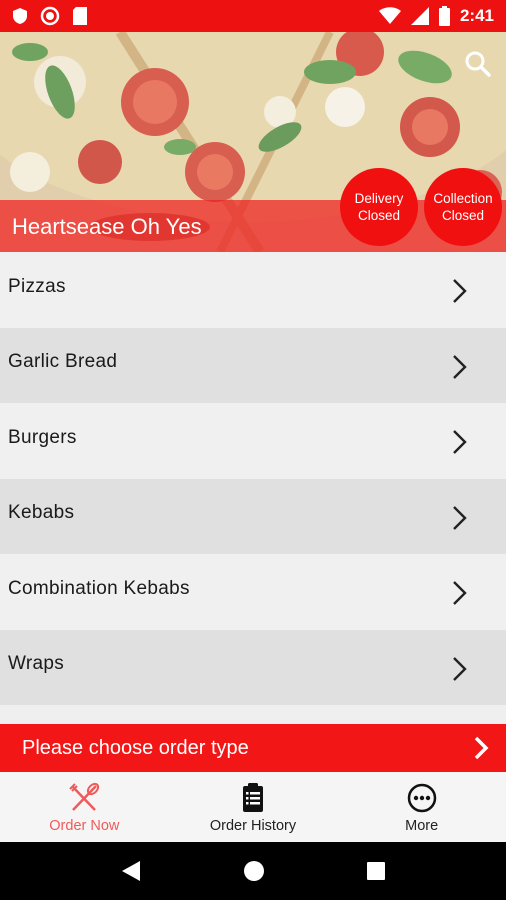 Image resolution: width=506 pixels, height=900 pixels. What do you see at coordinates (253, 516) in the screenshot?
I see `menu-item-kebabs: Kebabs` at bounding box center [253, 516].